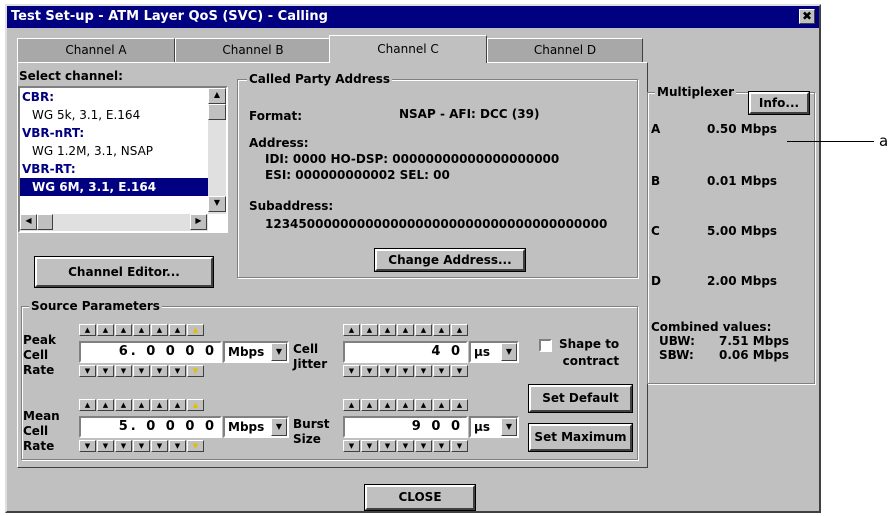 The width and height of the screenshot is (891, 516). Describe the element at coordinates (807, 16) in the screenshot. I see `close-window-icon: ✖` at that location.